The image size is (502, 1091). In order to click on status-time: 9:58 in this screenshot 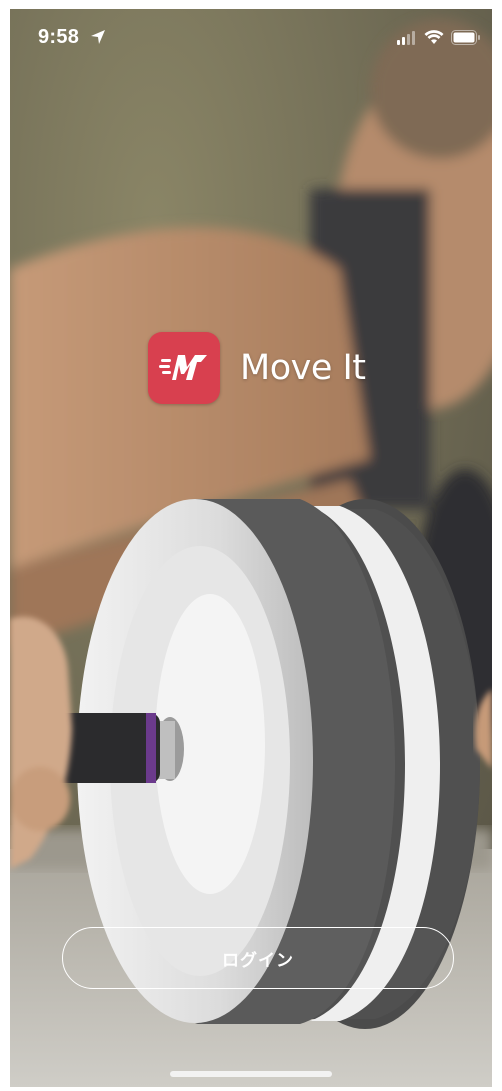, I will do `click(59, 37)`.